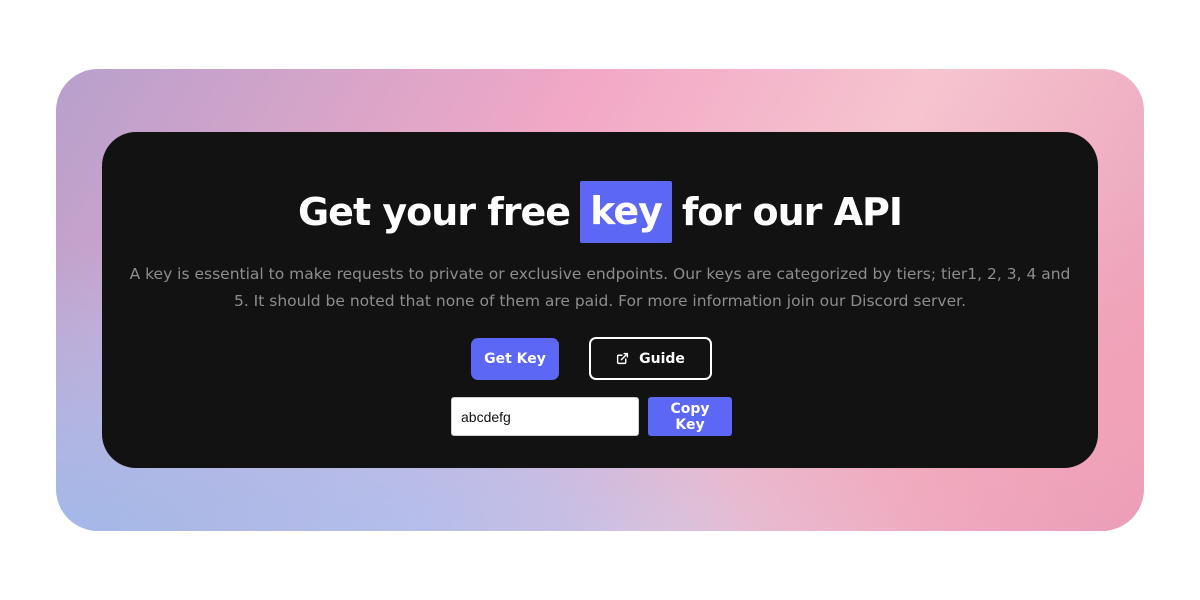 The height and width of the screenshot is (600, 1200). Describe the element at coordinates (545, 416) in the screenshot. I see `api-key-field` at that location.